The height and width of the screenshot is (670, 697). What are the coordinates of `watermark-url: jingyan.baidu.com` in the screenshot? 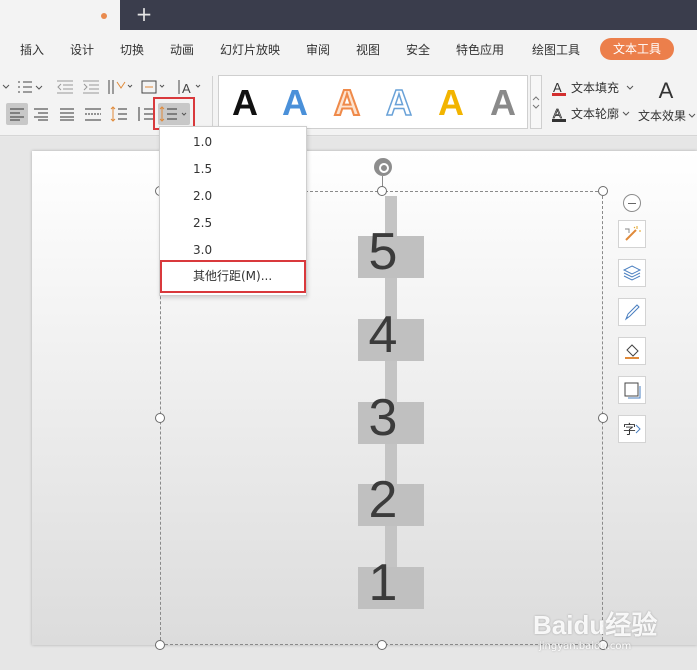 It's located at (585, 646).